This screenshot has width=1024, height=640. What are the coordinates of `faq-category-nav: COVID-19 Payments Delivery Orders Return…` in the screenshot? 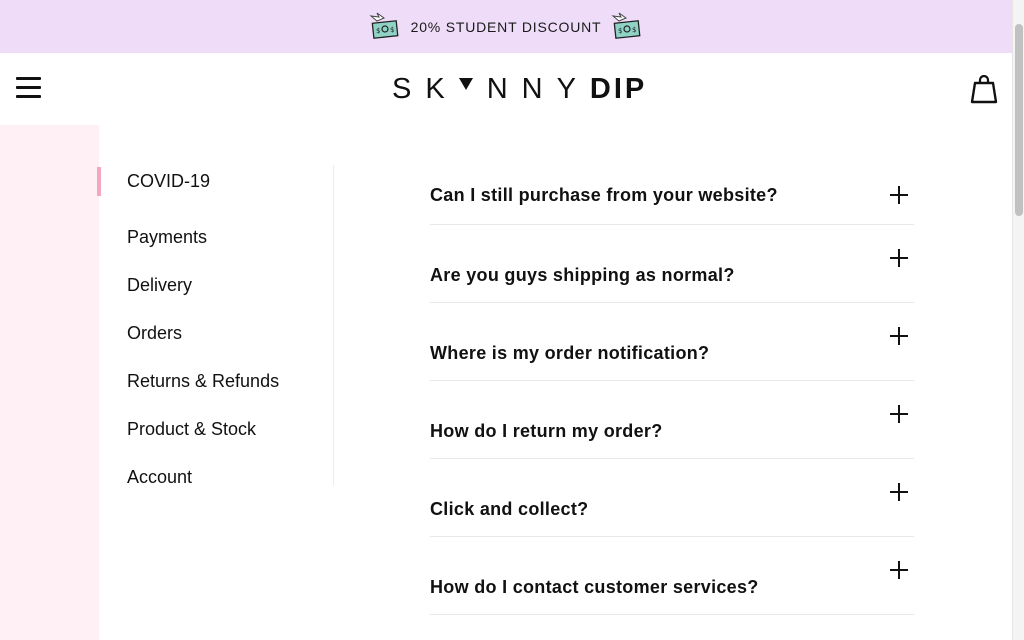 It's located at (215, 326).